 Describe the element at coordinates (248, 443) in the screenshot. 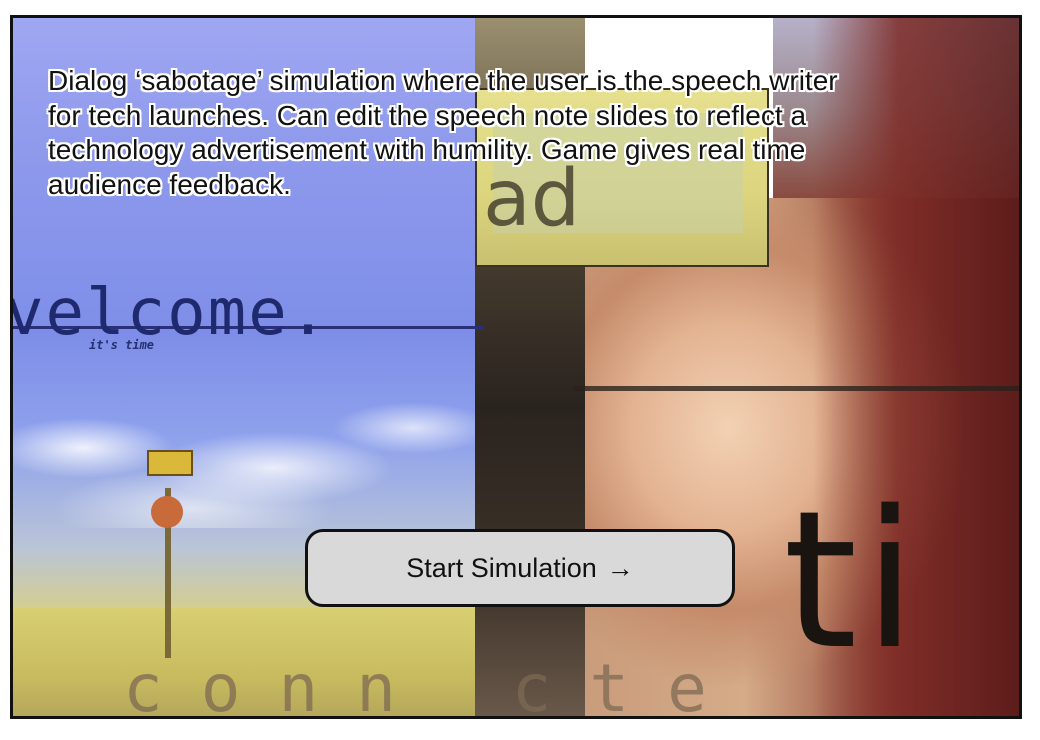

I see `clouds` at that location.